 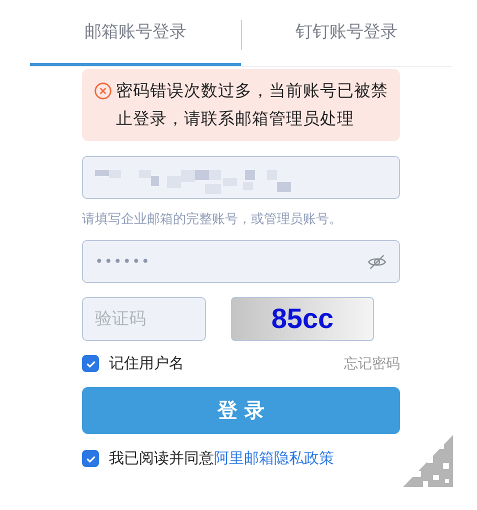 I want to click on forgot-password-link: 忘记密码, so click(x=372, y=363).